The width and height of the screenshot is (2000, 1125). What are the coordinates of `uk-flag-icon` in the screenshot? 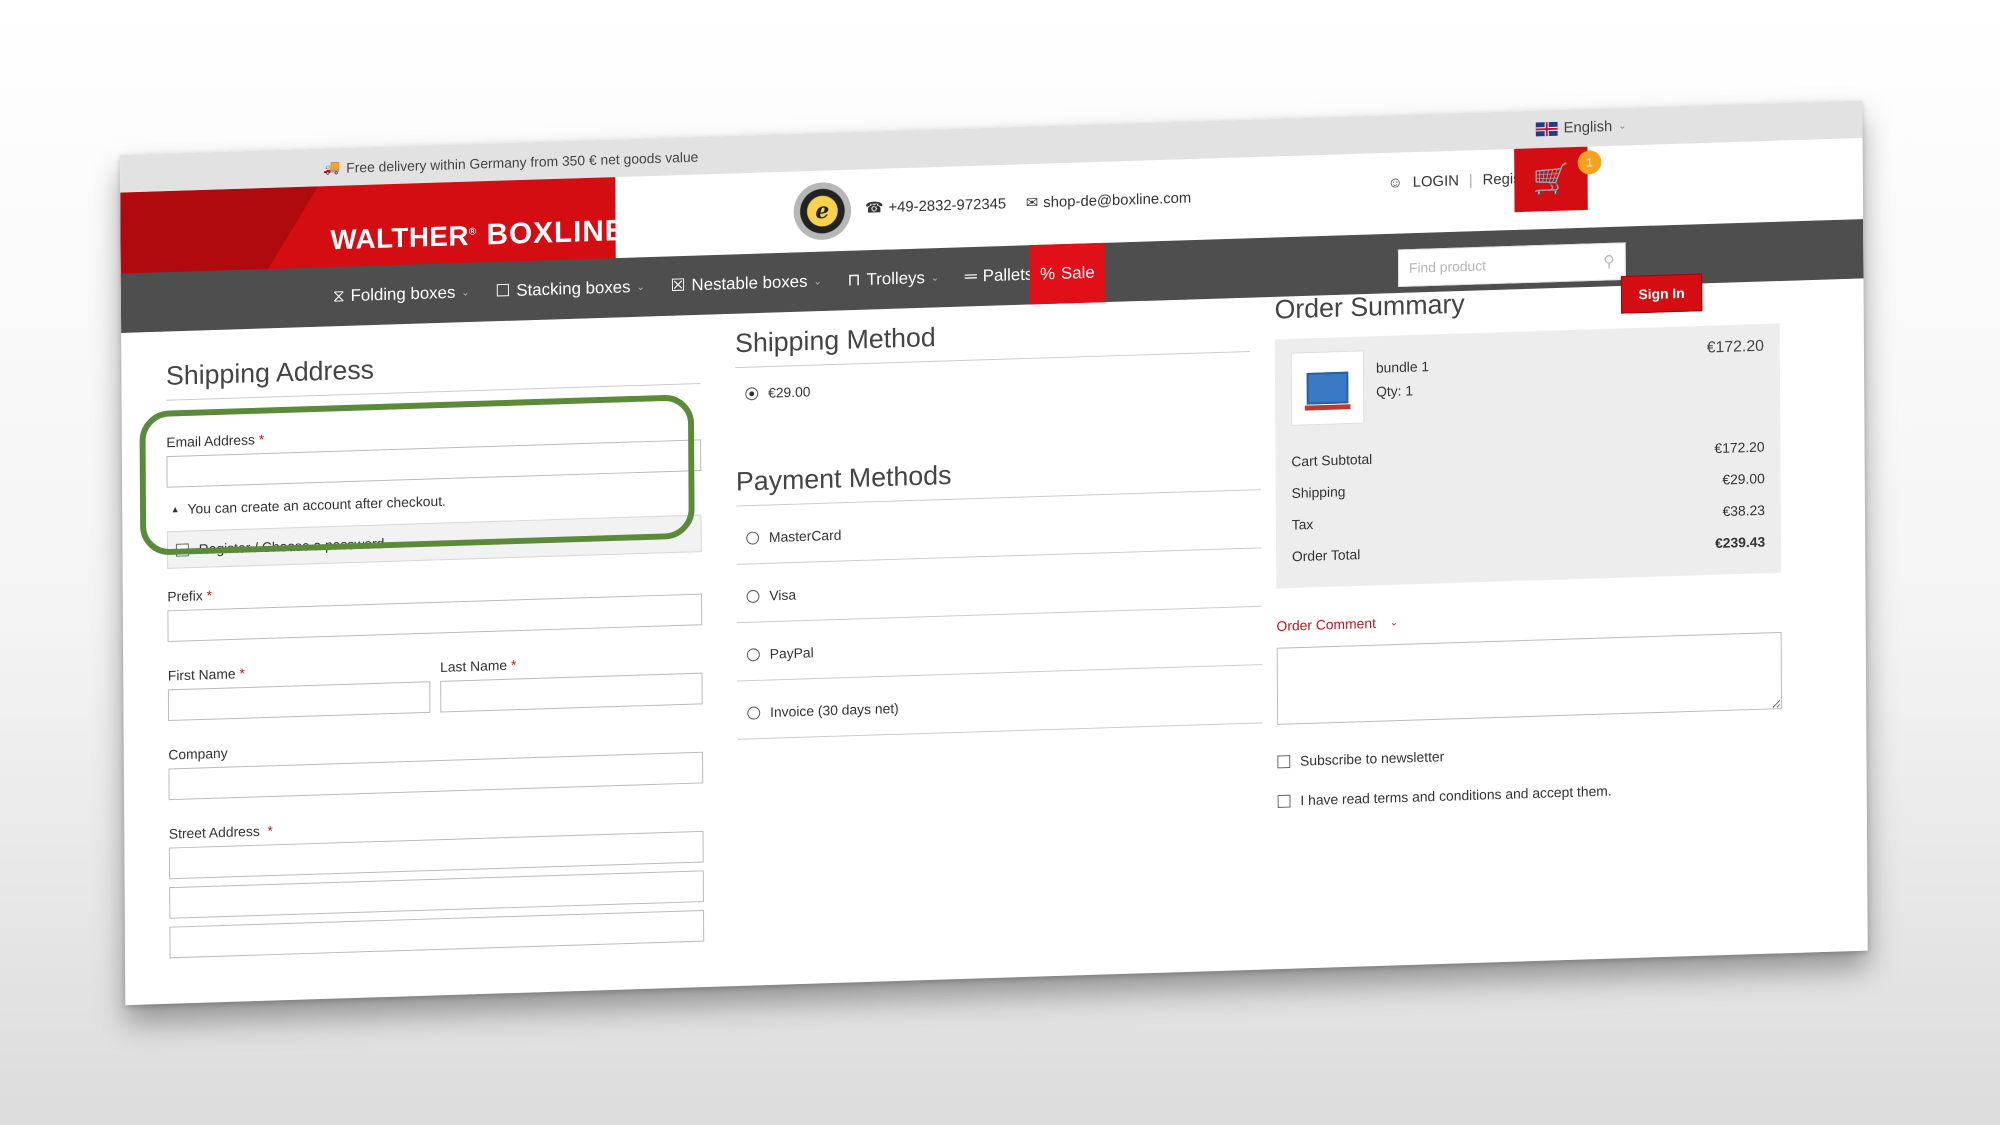 It's located at (1546, 128).